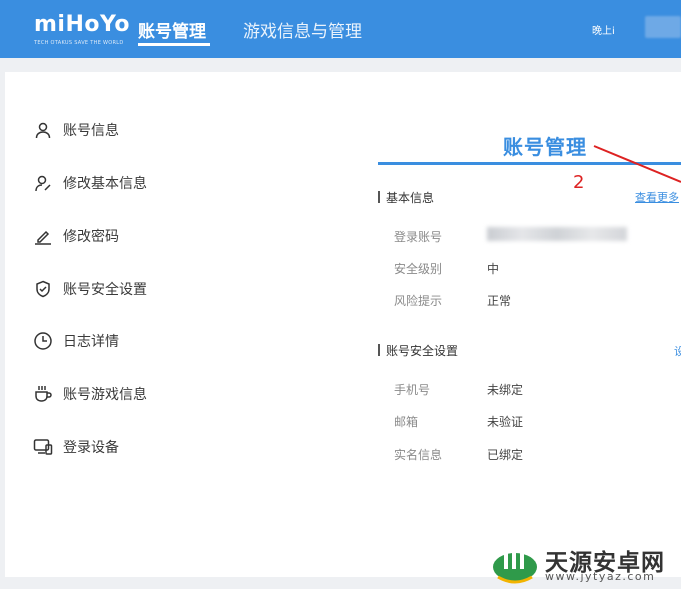 This screenshot has width=681, height=589. Describe the element at coordinates (43, 289) in the screenshot. I see `shield-icon` at that location.